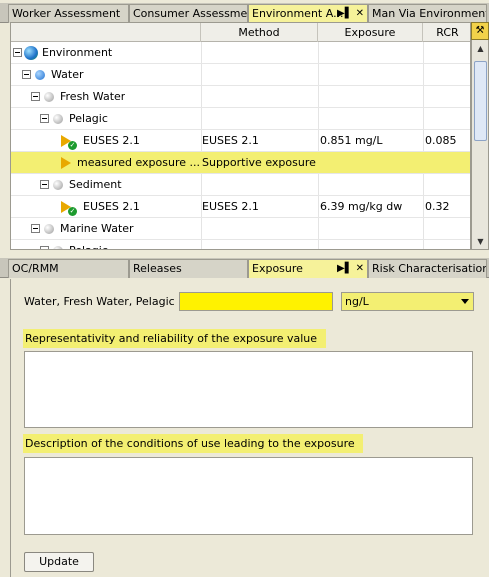 The height and width of the screenshot is (577, 489). Describe the element at coordinates (361, 206) in the screenshot. I see `exposure-value: 6.39 mg/kg dw` at that location.